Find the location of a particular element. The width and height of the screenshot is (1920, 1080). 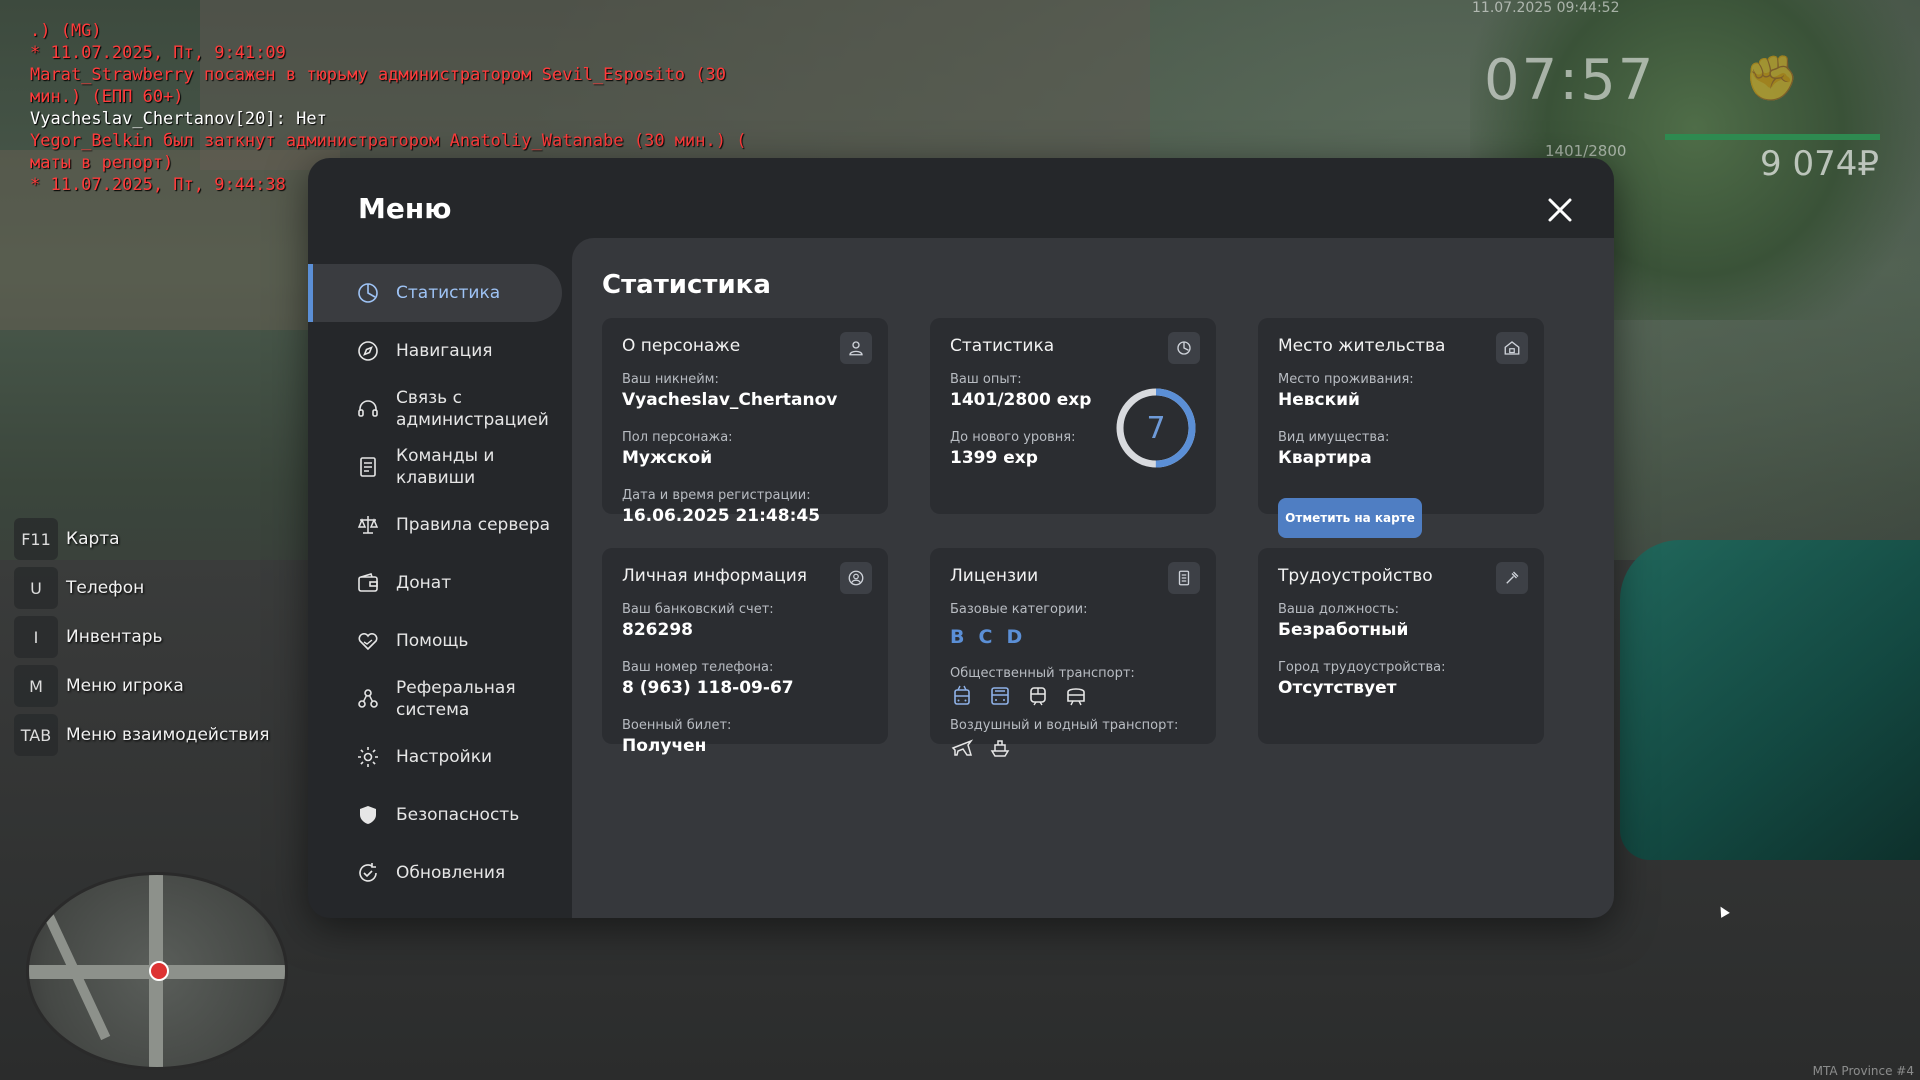

gender-value: Мужской is located at coordinates (667, 458).